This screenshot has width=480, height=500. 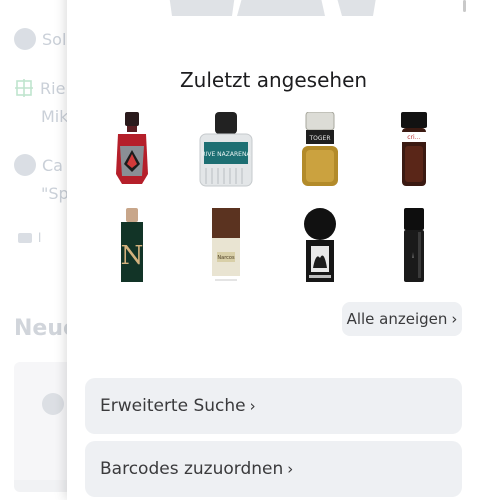 What do you see at coordinates (132, 256) in the screenshot?
I see `bottle-label-text: N` at bounding box center [132, 256].